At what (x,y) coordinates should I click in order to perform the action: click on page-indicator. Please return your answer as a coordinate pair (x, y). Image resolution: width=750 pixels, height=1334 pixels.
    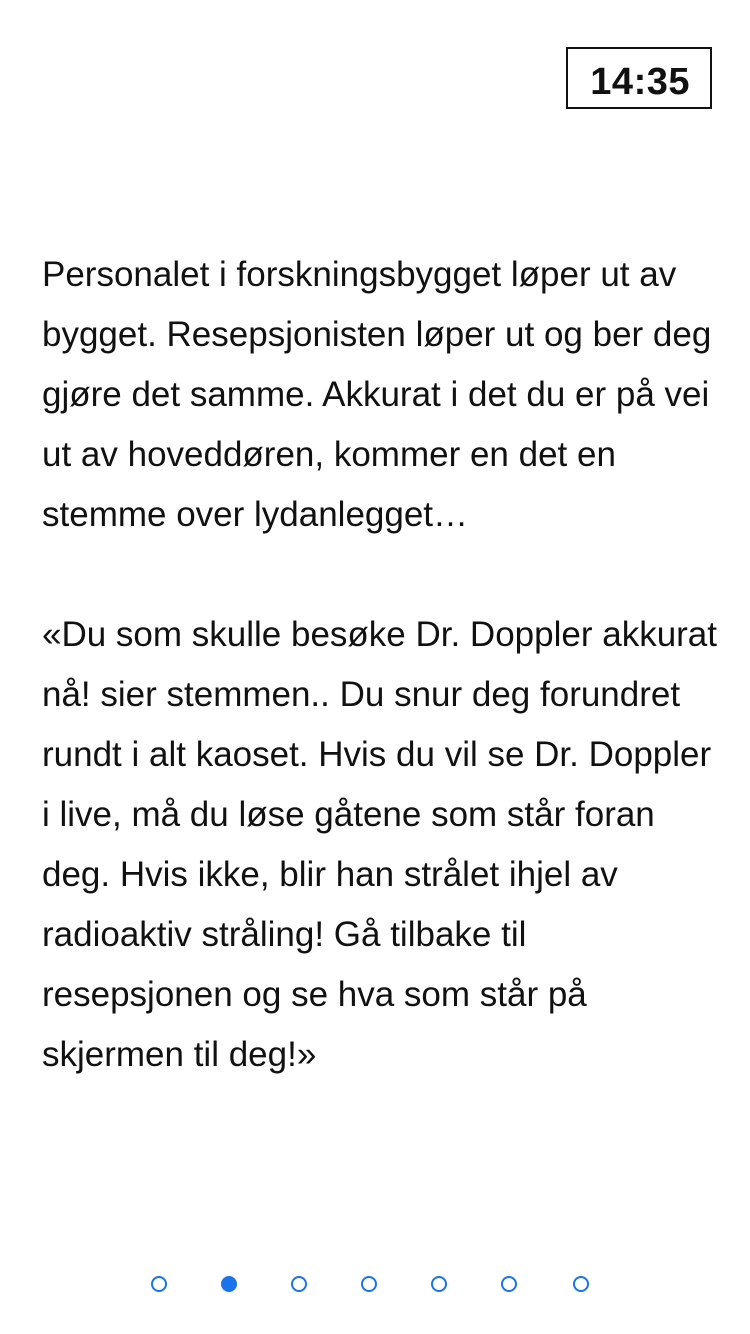
    Looking at the image, I should click on (375, 1286).